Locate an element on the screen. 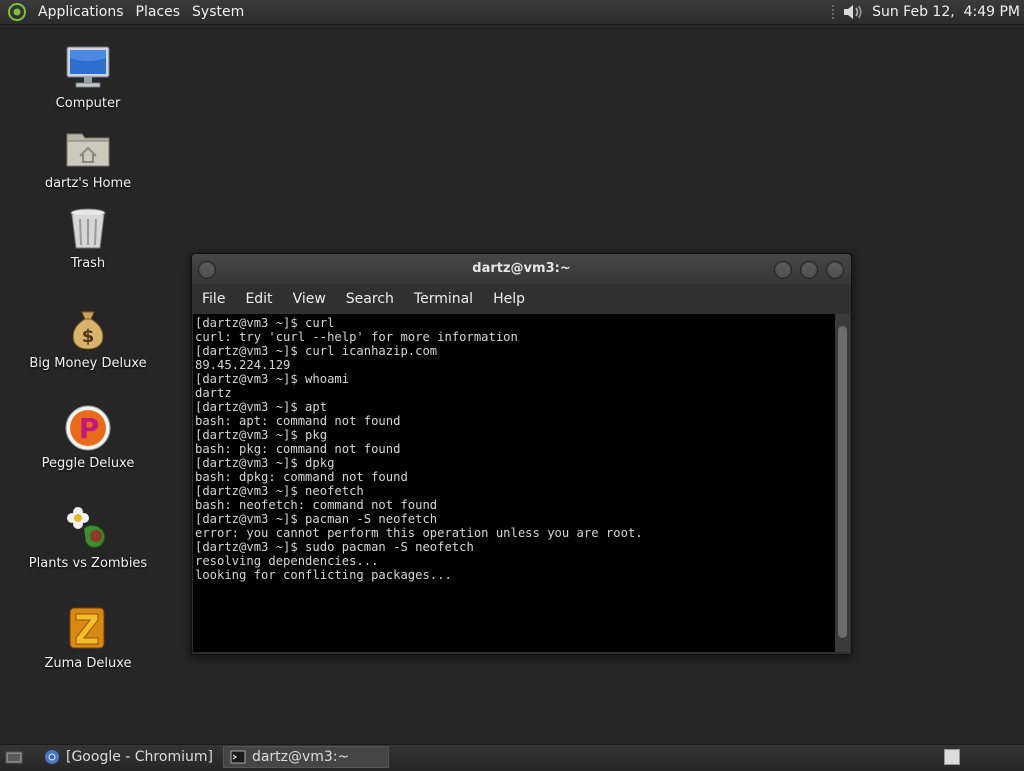  terminal-line: [dartz@vm3 ~]$ sudo pacman -S neofetch is located at coordinates (334, 547).